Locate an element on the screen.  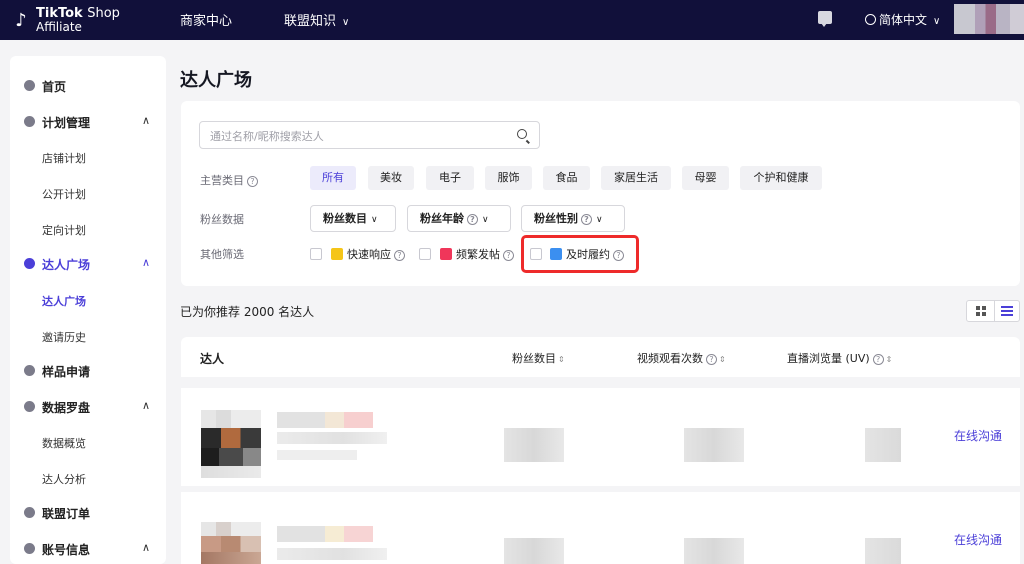
fast-response-checkbox is located at coordinates (316, 254).